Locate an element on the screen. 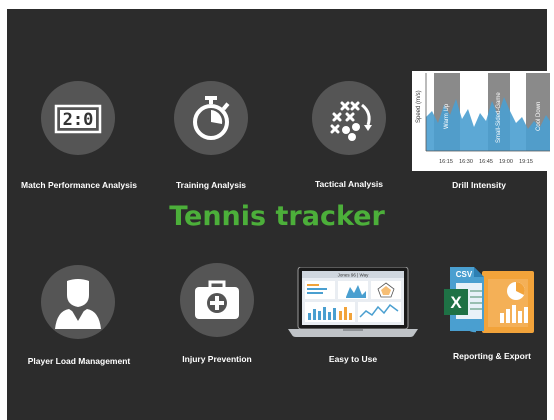 The image size is (554, 420). drill-phase-label: Cool Down is located at coordinates (539, 116).